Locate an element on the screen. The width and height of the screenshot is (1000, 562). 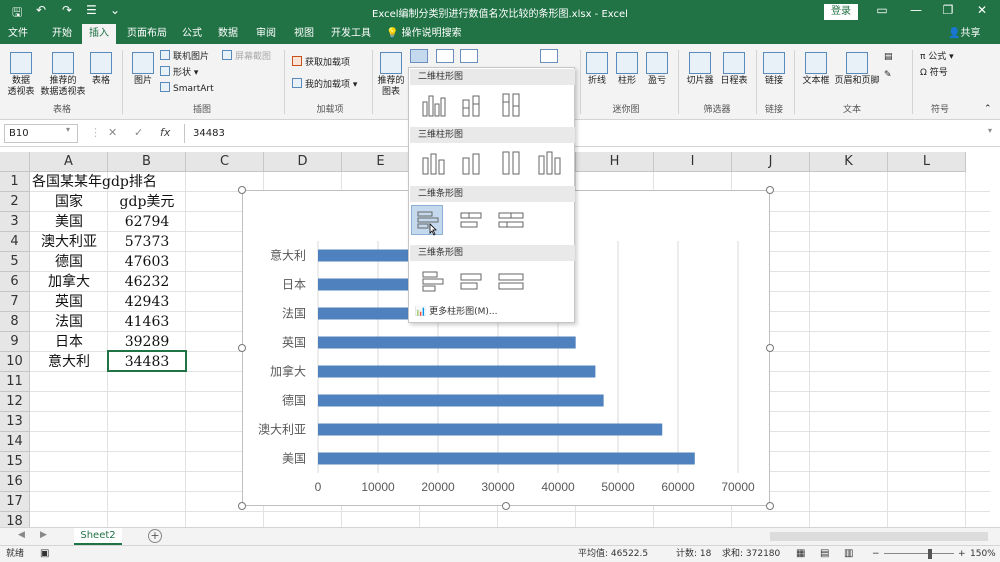
country-cell: 英国 is located at coordinates (69, 302).